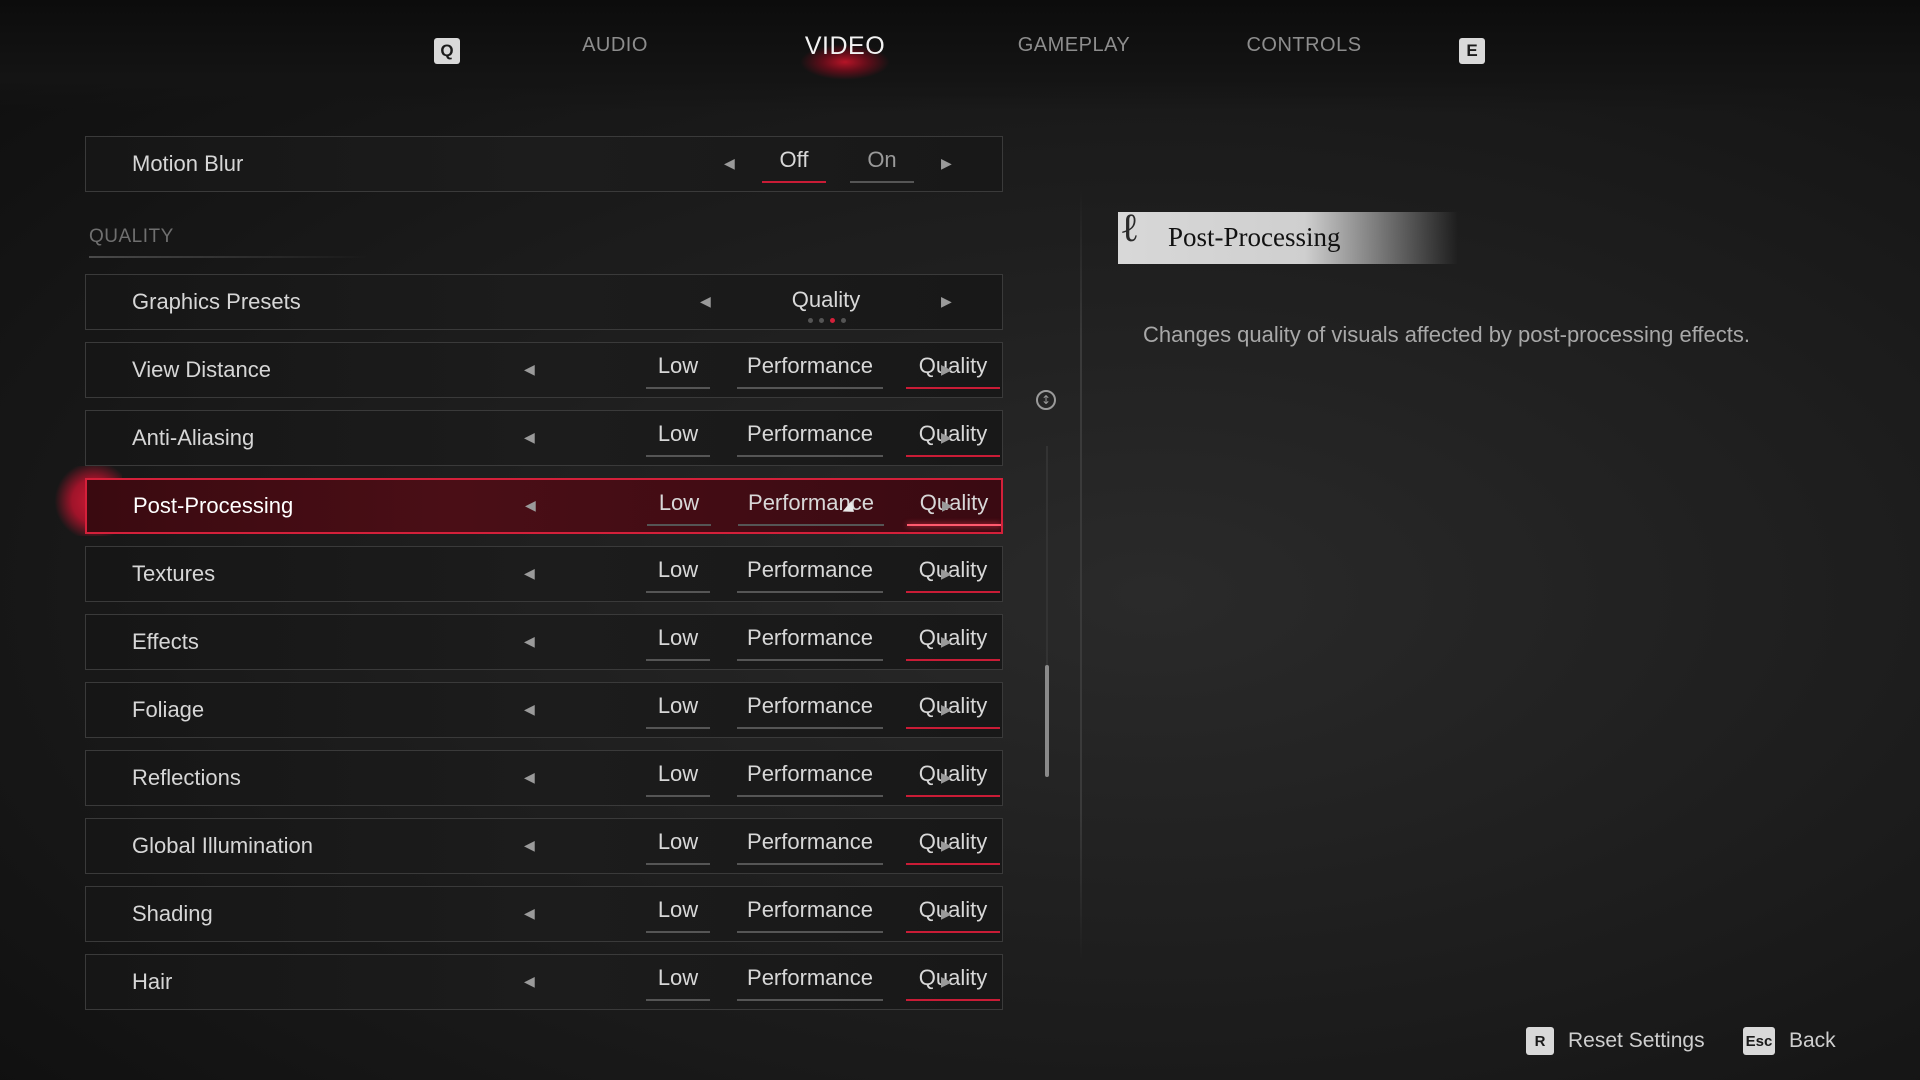 The height and width of the screenshot is (1080, 1920). Describe the element at coordinates (544, 302) in the screenshot. I see `setting-row-graphics-presets: Graphics Presets ◀ Quality ▶` at that location.